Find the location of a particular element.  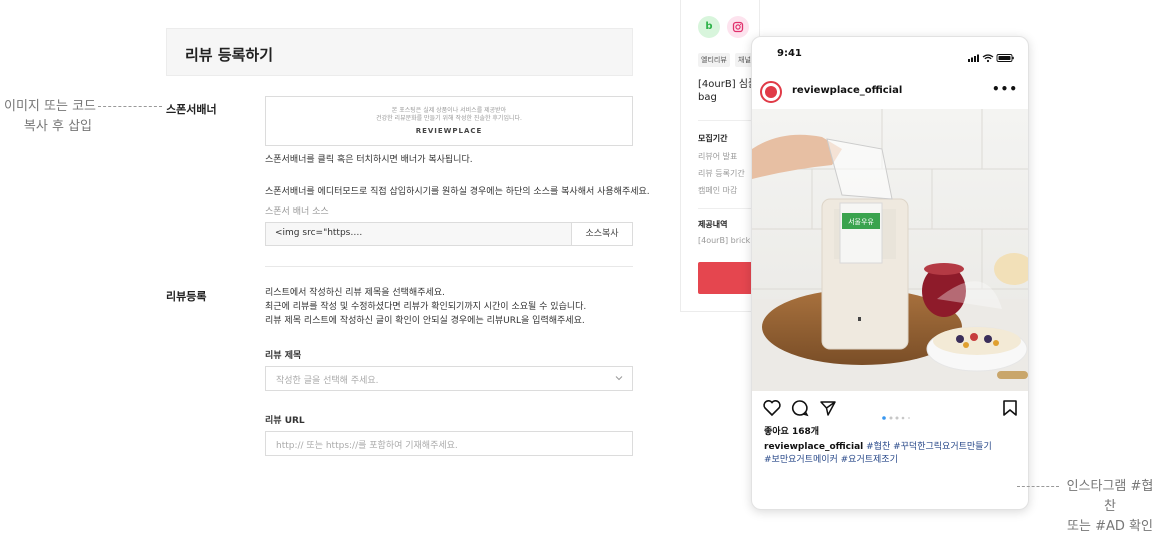

campaign-end: 캠페인 마감 is located at coordinates (718, 190).